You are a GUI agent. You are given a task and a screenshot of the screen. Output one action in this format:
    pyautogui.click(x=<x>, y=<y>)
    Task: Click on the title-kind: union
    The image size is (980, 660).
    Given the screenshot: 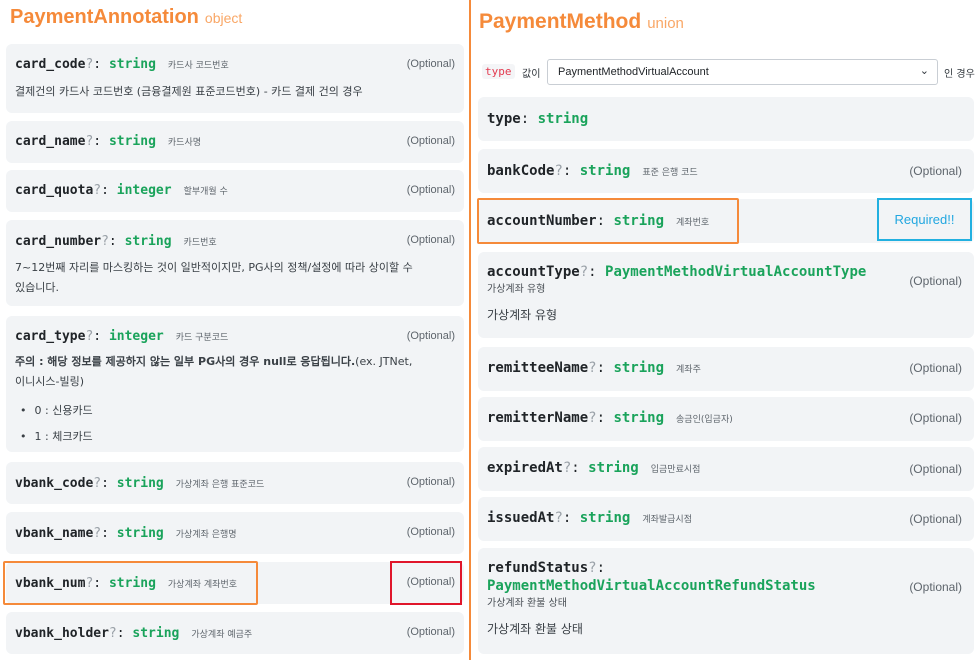 What is the action you would take?
    pyautogui.click(x=665, y=23)
    